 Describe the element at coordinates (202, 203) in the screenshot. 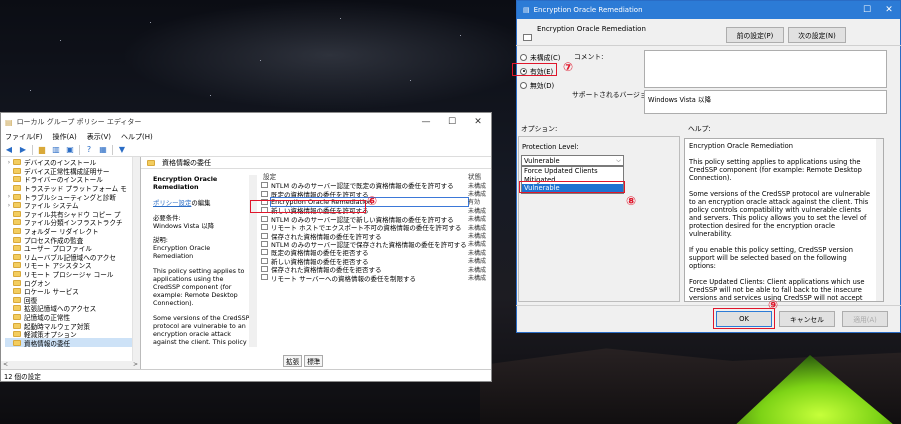

I see `desc-edit-line: ポリシー設定の編集` at that location.